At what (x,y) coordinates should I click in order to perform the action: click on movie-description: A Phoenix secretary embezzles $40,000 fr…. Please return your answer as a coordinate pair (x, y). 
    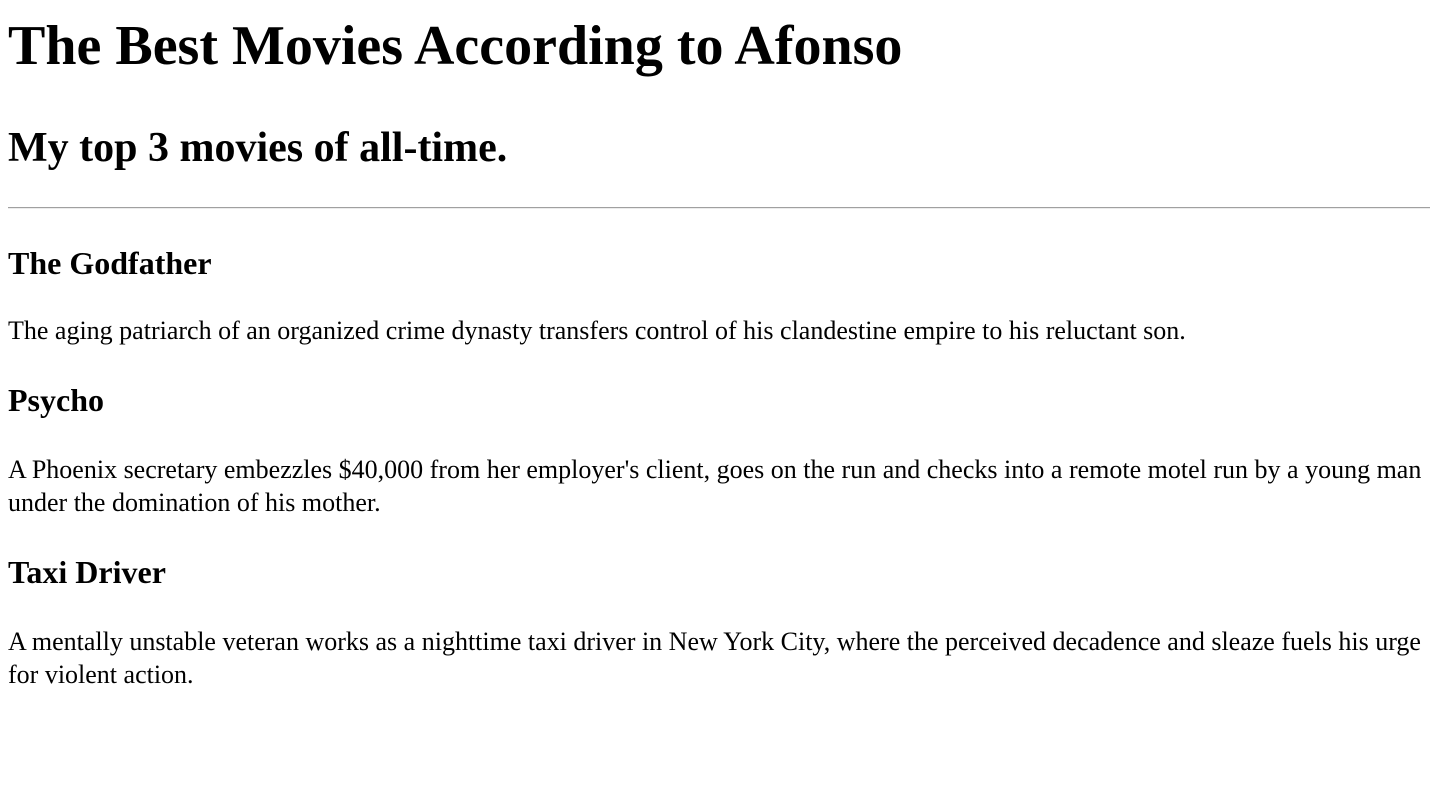
    Looking at the image, I should click on (715, 486).